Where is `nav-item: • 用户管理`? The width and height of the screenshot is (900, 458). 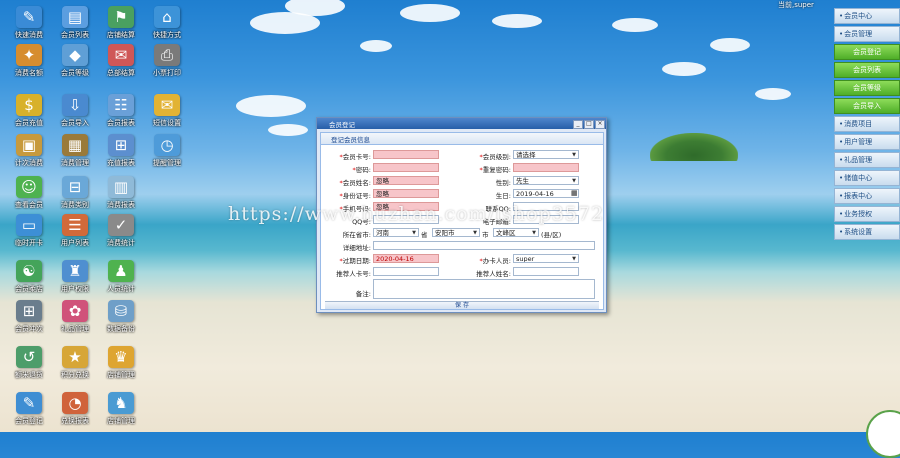
nav-item: • 用户管理 is located at coordinates (867, 142).